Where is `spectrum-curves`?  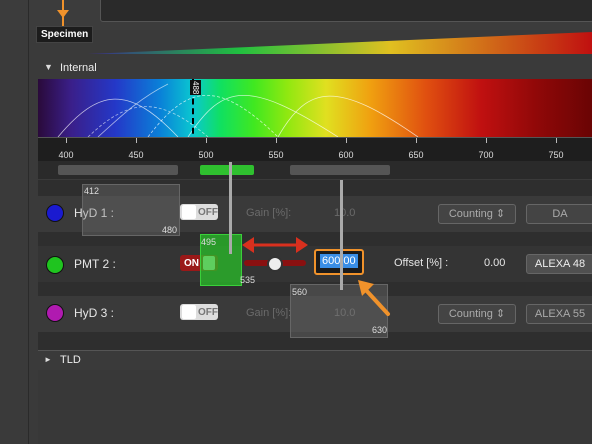
spectrum-curves is located at coordinates (238, 110).